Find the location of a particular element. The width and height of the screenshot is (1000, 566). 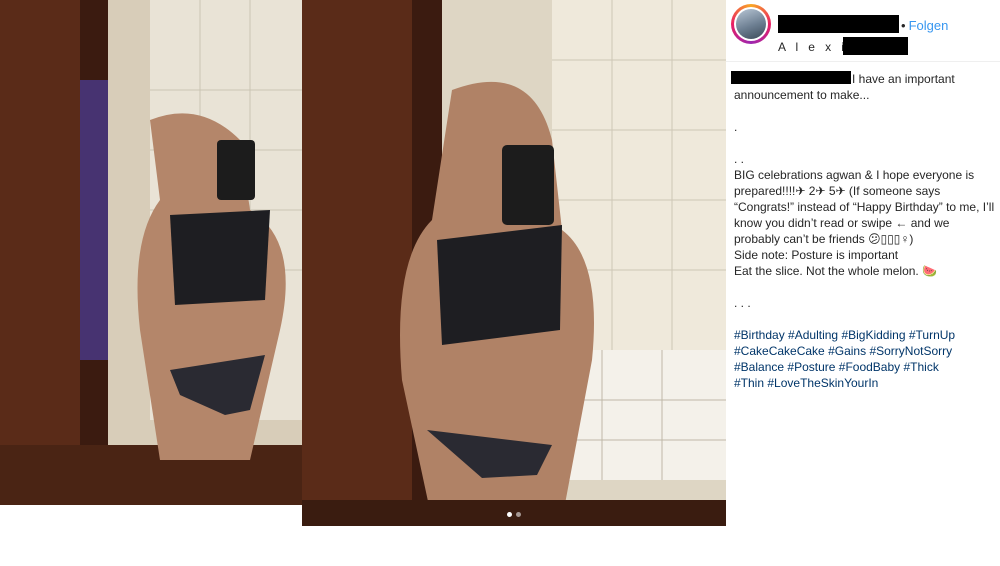

hashtag-link: #Thin is located at coordinates (749, 383).